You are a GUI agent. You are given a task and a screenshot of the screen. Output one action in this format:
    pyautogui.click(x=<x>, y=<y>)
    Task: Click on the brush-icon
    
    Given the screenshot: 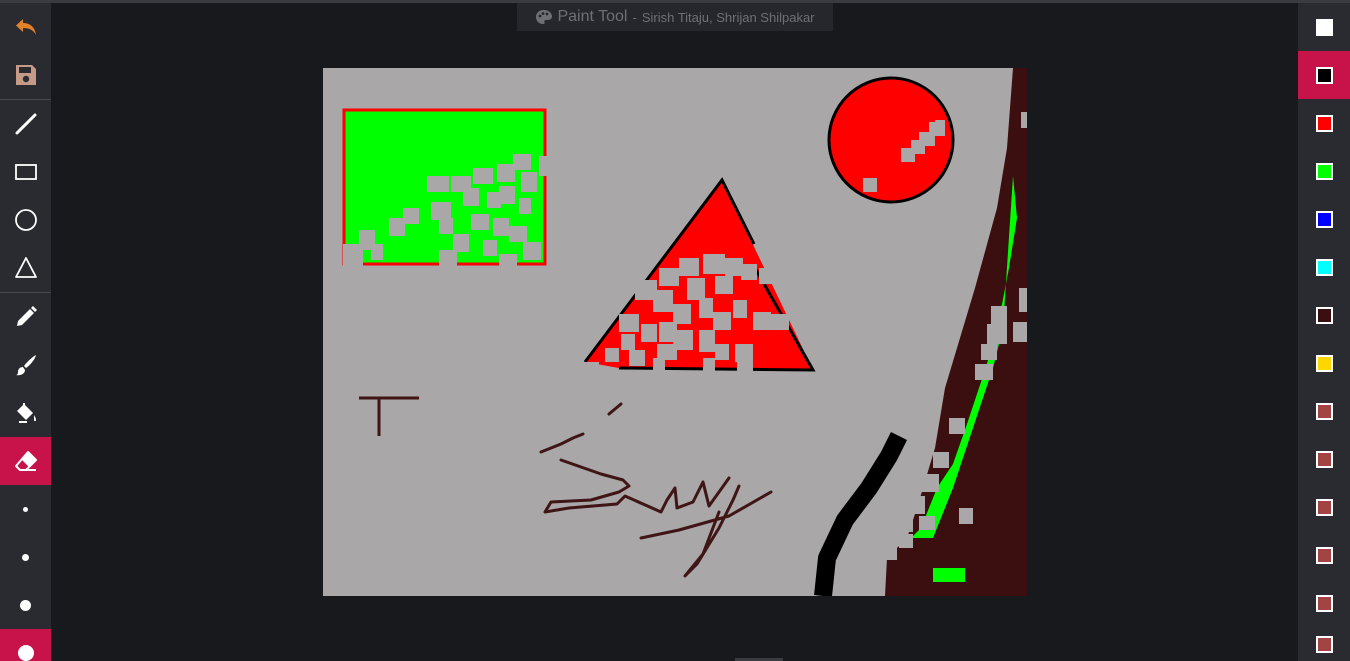 What is the action you would take?
    pyautogui.click(x=25, y=365)
    